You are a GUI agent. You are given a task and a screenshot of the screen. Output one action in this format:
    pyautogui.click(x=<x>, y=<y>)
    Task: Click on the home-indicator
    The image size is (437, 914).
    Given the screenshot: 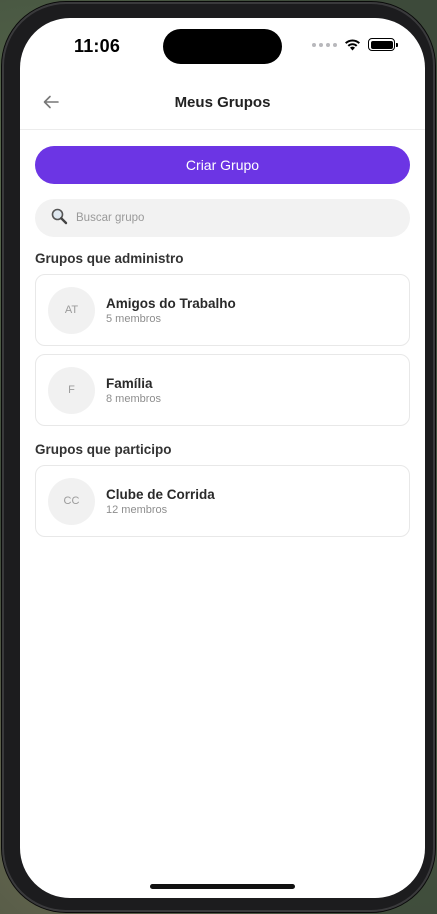 What is the action you would take?
    pyautogui.click(x=222, y=886)
    